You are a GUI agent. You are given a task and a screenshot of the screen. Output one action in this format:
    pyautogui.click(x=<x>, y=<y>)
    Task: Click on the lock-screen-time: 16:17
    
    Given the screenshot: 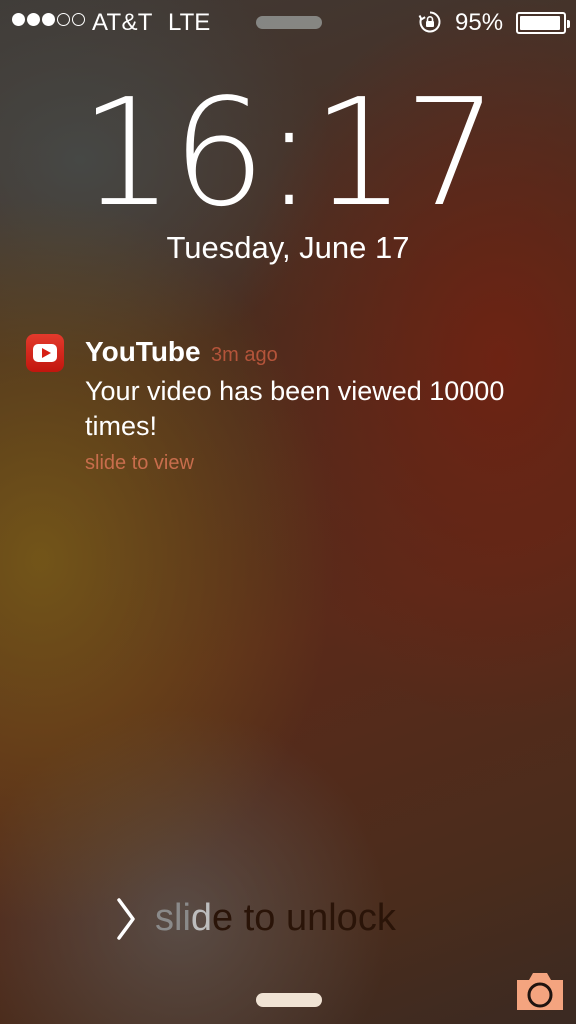 What is the action you would take?
    pyautogui.click(x=289, y=153)
    